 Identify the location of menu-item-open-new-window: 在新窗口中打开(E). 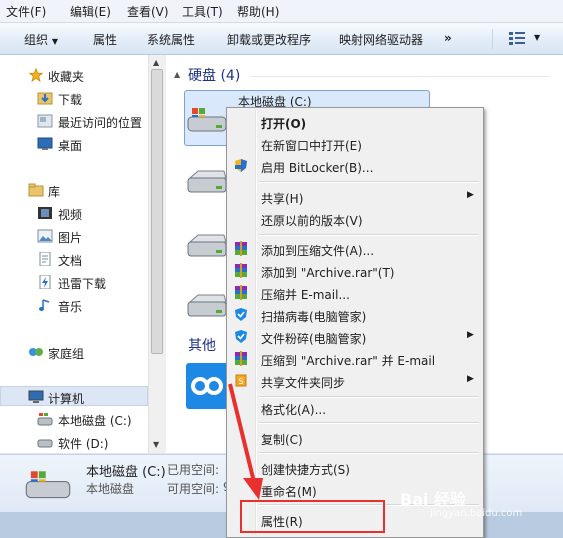
(355, 144).